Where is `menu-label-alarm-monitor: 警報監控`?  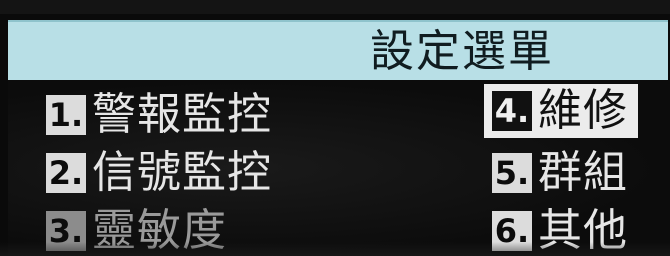 menu-label-alarm-monitor: 警報監控 is located at coordinates (182, 114).